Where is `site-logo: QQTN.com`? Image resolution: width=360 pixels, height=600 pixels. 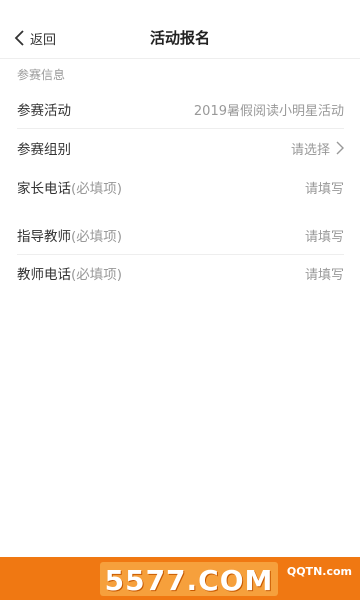 site-logo: QQTN.com is located at coordinates (319, 571).